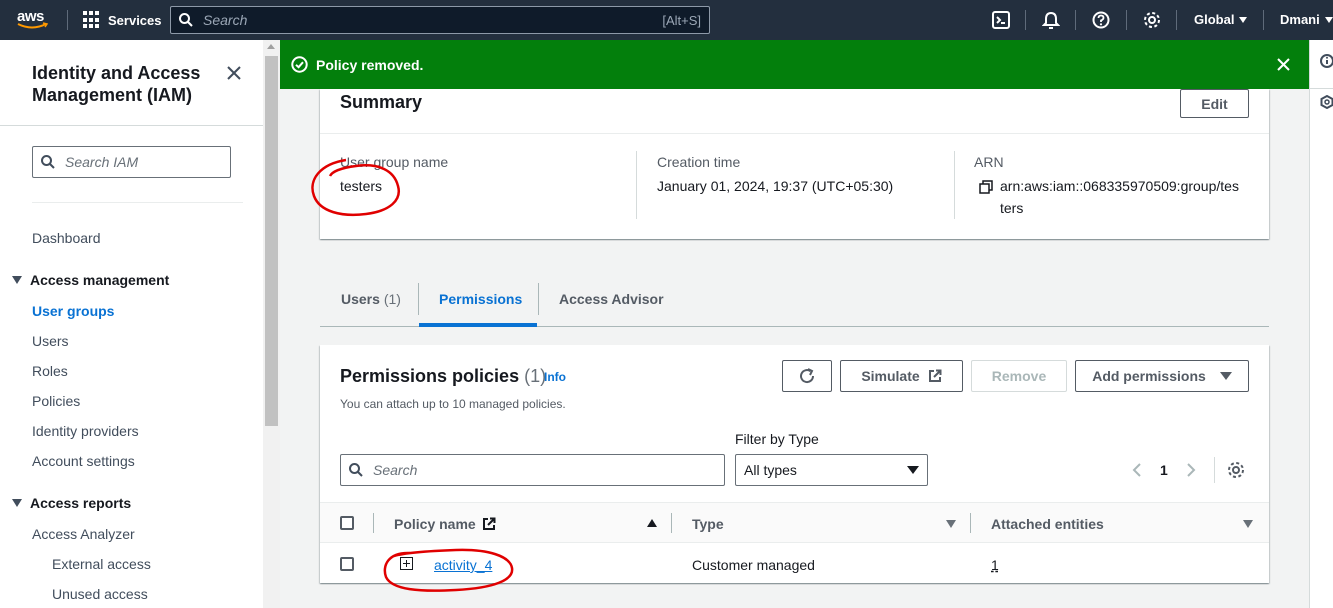  I want to click on select-all-checkbox, so click(347, 523).